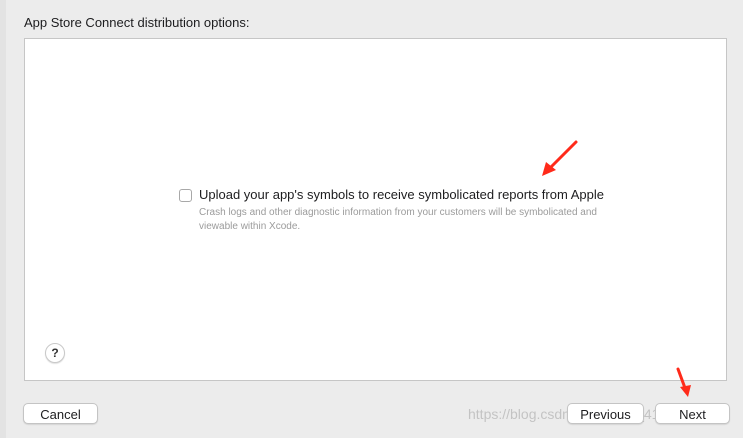 This screenshot has height=438, width=743. Describe the element at coordinates (3, 219) in the screenshot. I see `sidebar-edge` at that location.